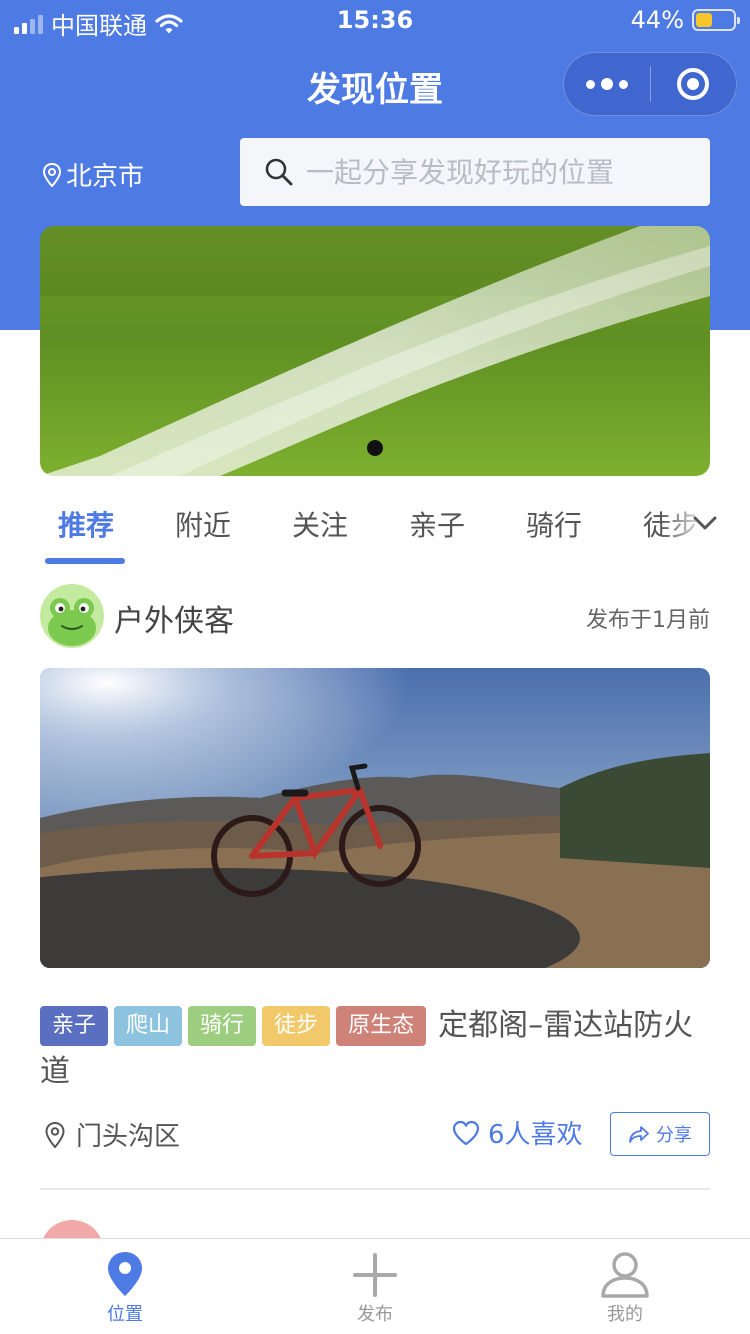 This screenshot has height=1334, width=750. Describe the element at coordinates (639, 1134) in the screenshot. I see `share-icon` at that location.